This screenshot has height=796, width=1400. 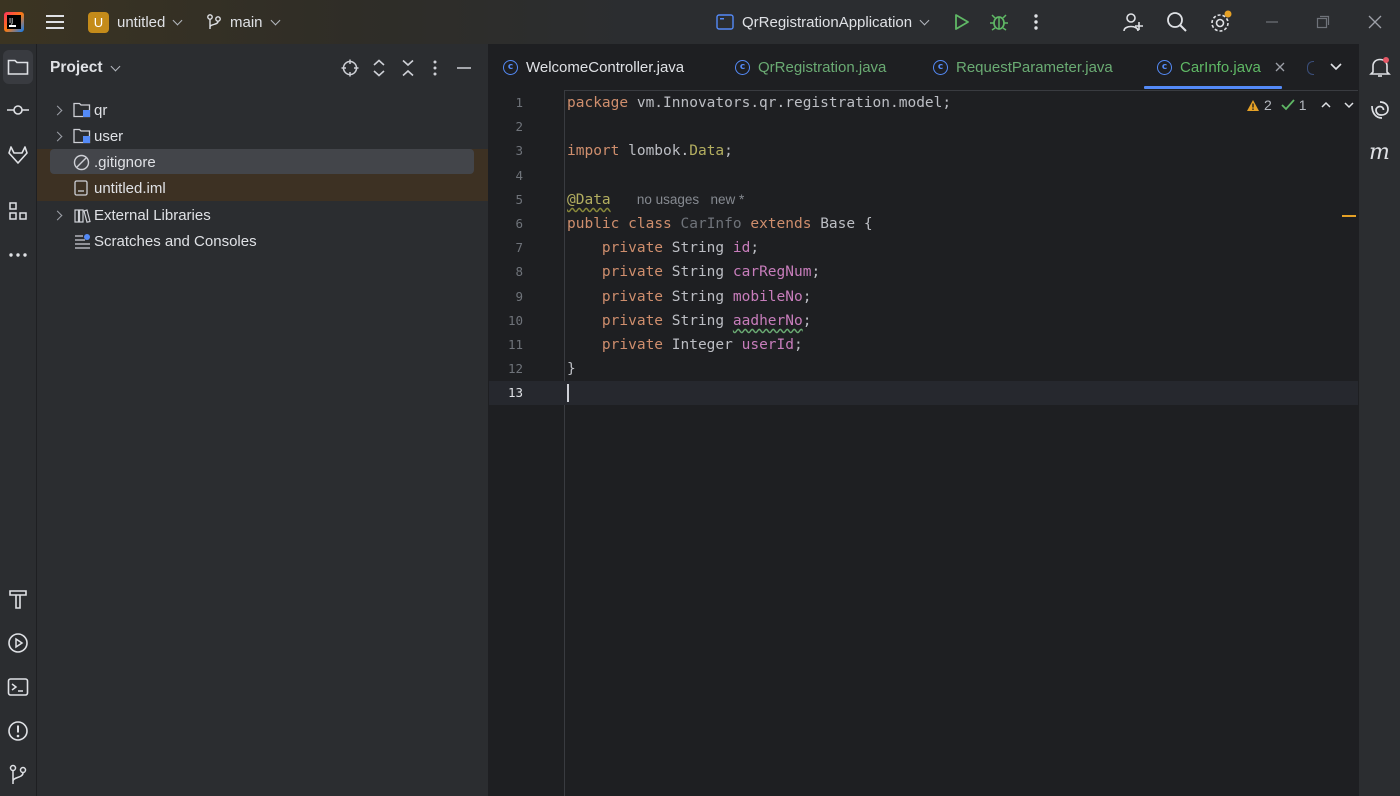 What do you see at coordinates (1323, 22) in the screenshot?
I see `restore-window-icon` at bounding box center [1323, 22].